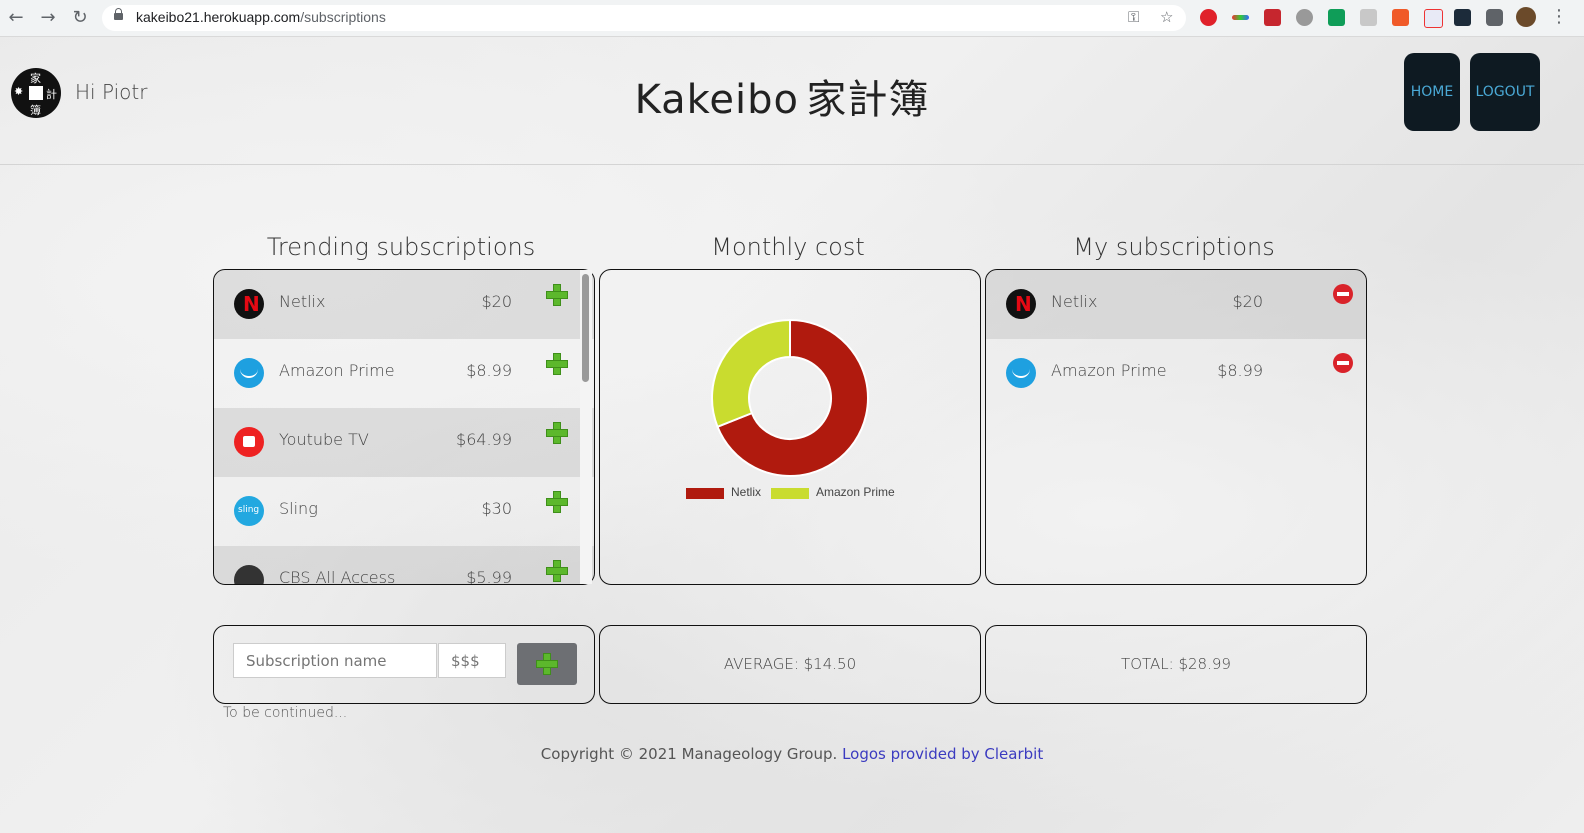 This screenshot has height=833, width=1584. Describe the element at coordinates (557, 571) in the screenshot. I see `add-cbs-button` at that location.